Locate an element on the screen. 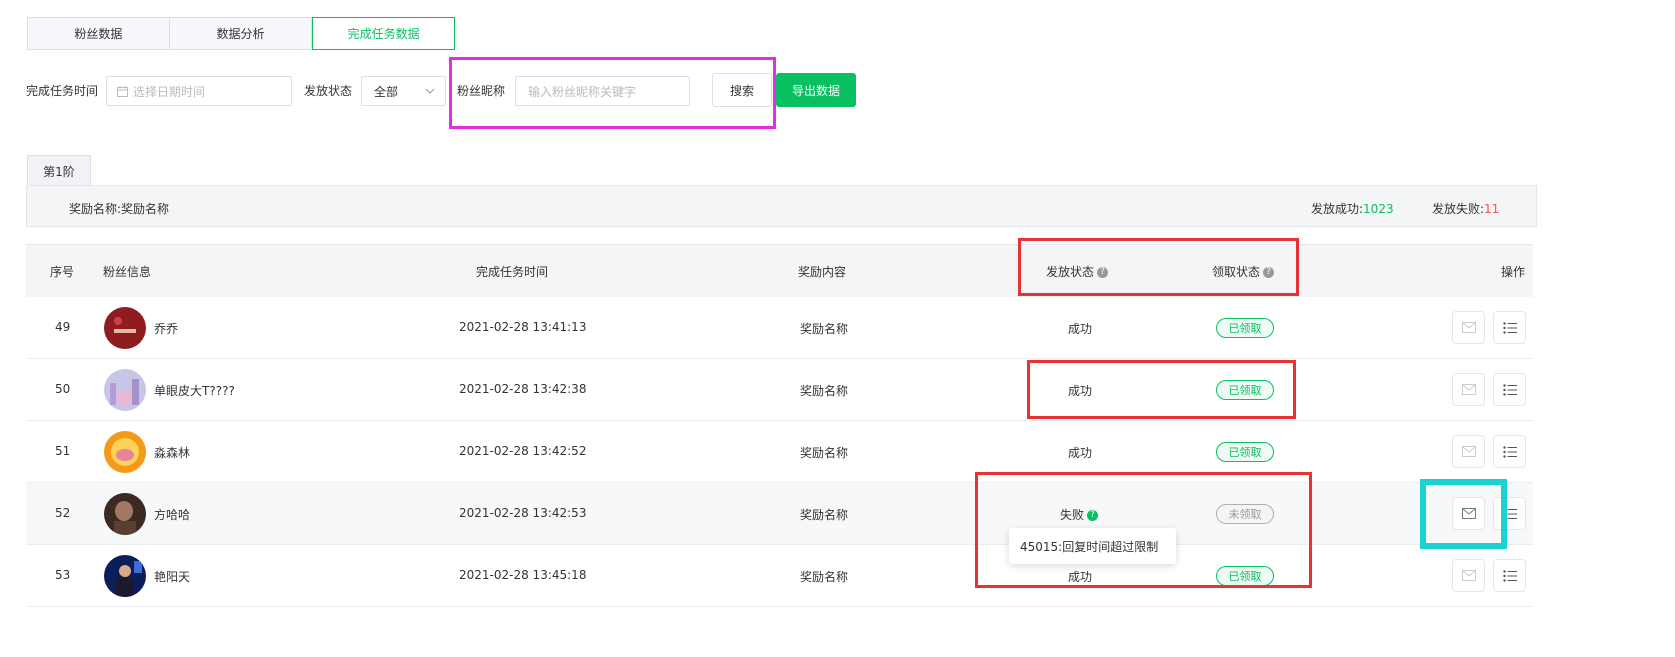 The image size is (1675, 657). nick-search-placeholder: 输入粉丝昵称关键字 is located at coordinates (582, 91).